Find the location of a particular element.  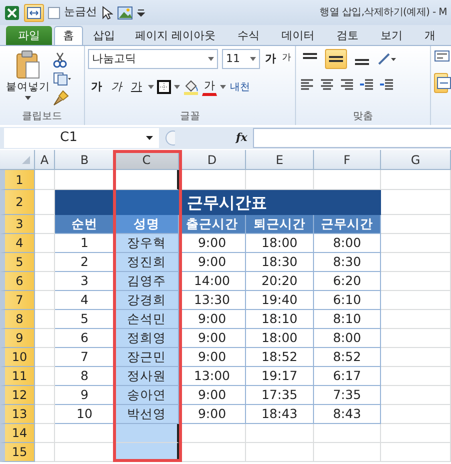

row-header: 3 is located at coordinates (17, 224).